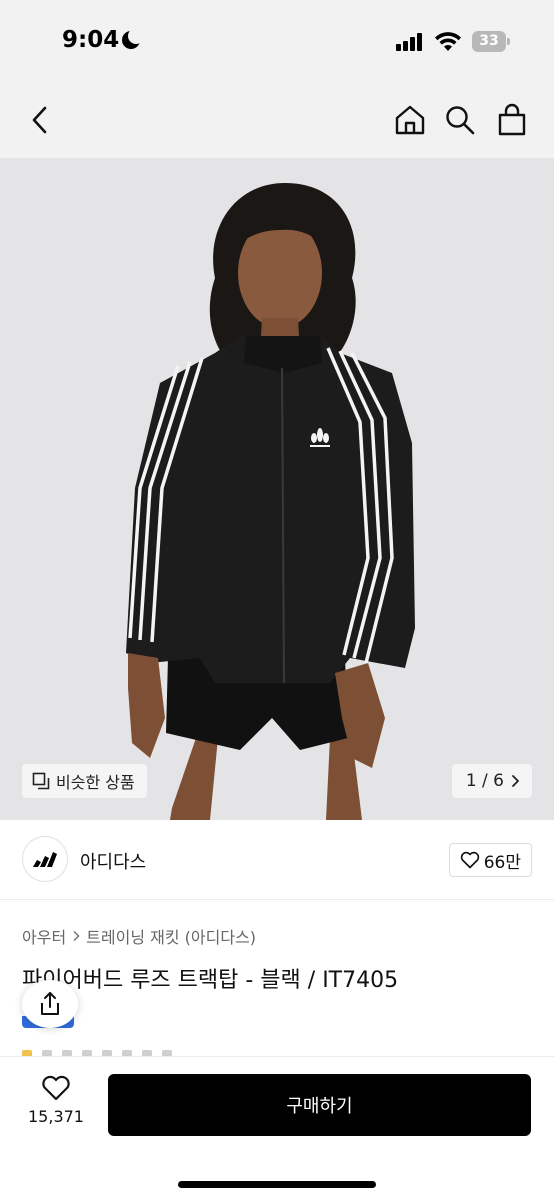  Describe the element at coordinates (277, 1184) in the screenshot. I see `home-indicator` at that location.